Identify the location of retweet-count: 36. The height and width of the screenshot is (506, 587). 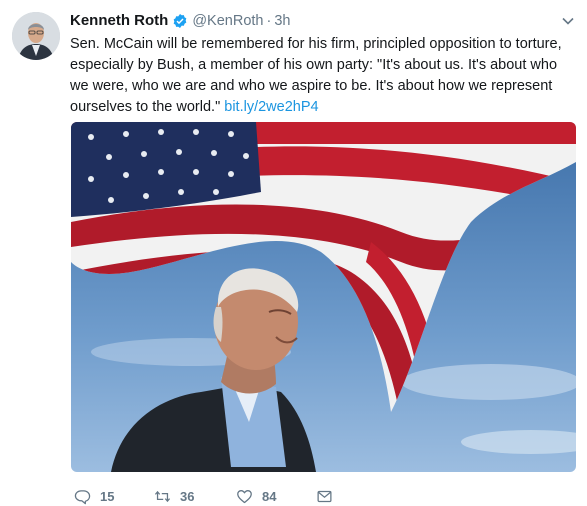
(187, 496).